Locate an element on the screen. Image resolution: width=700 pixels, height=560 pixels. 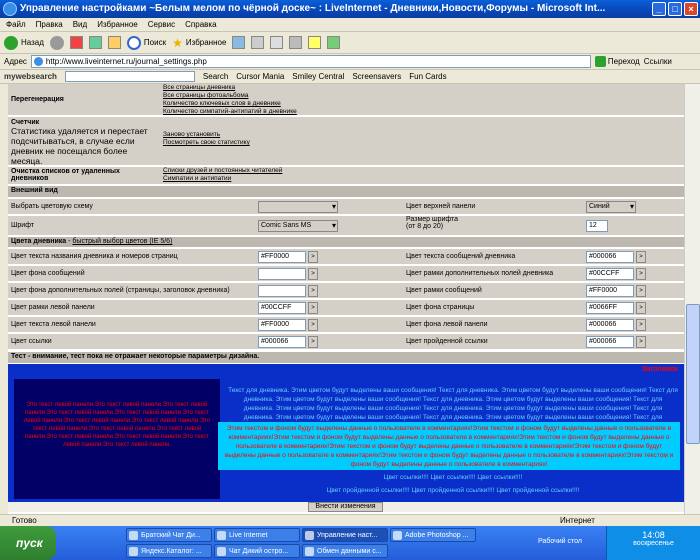
font-select: Comic Sans MS is located at coordinates (298, 226).